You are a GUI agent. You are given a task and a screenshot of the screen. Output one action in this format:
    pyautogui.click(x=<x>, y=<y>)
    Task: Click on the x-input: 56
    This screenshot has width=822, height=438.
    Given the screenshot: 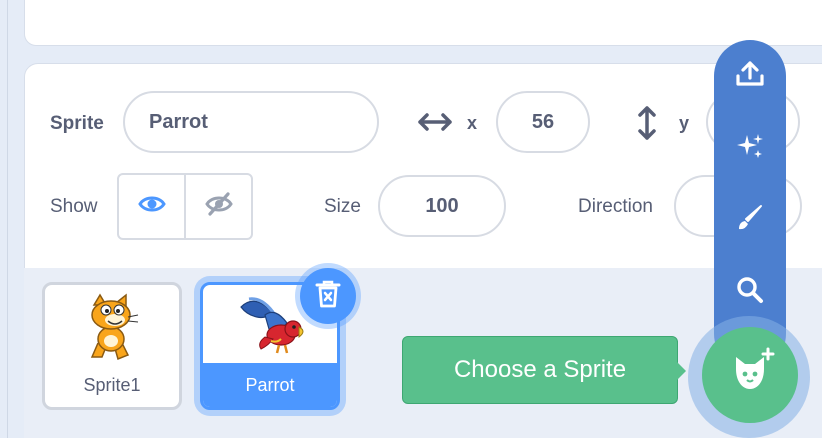 What is the action you would take?
    pyautogui.click(x=543, y=122)
    